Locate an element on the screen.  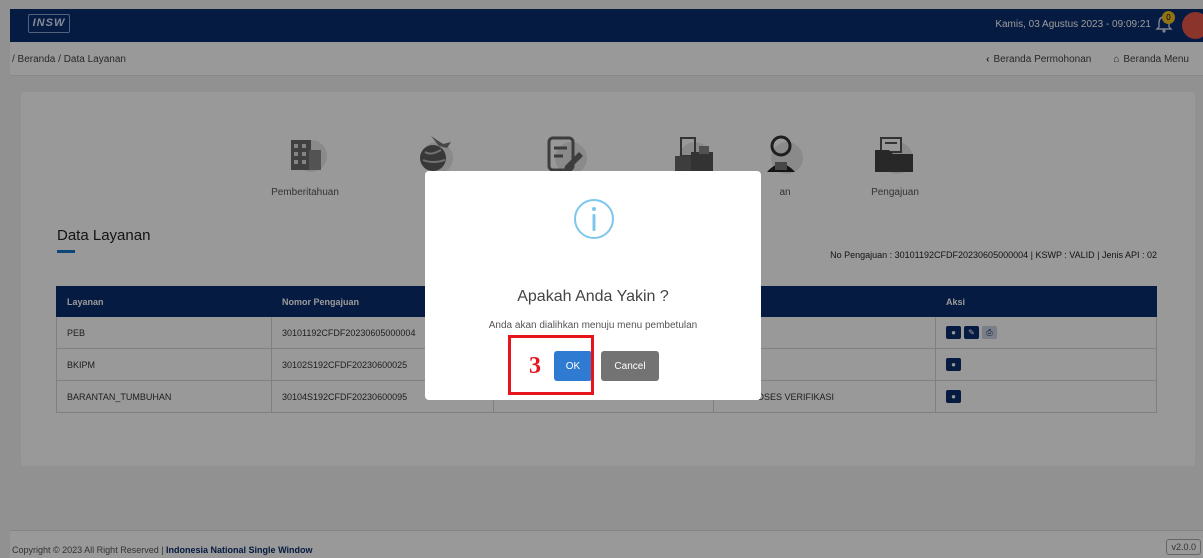
info-icon is located at coordinates (594, 219).